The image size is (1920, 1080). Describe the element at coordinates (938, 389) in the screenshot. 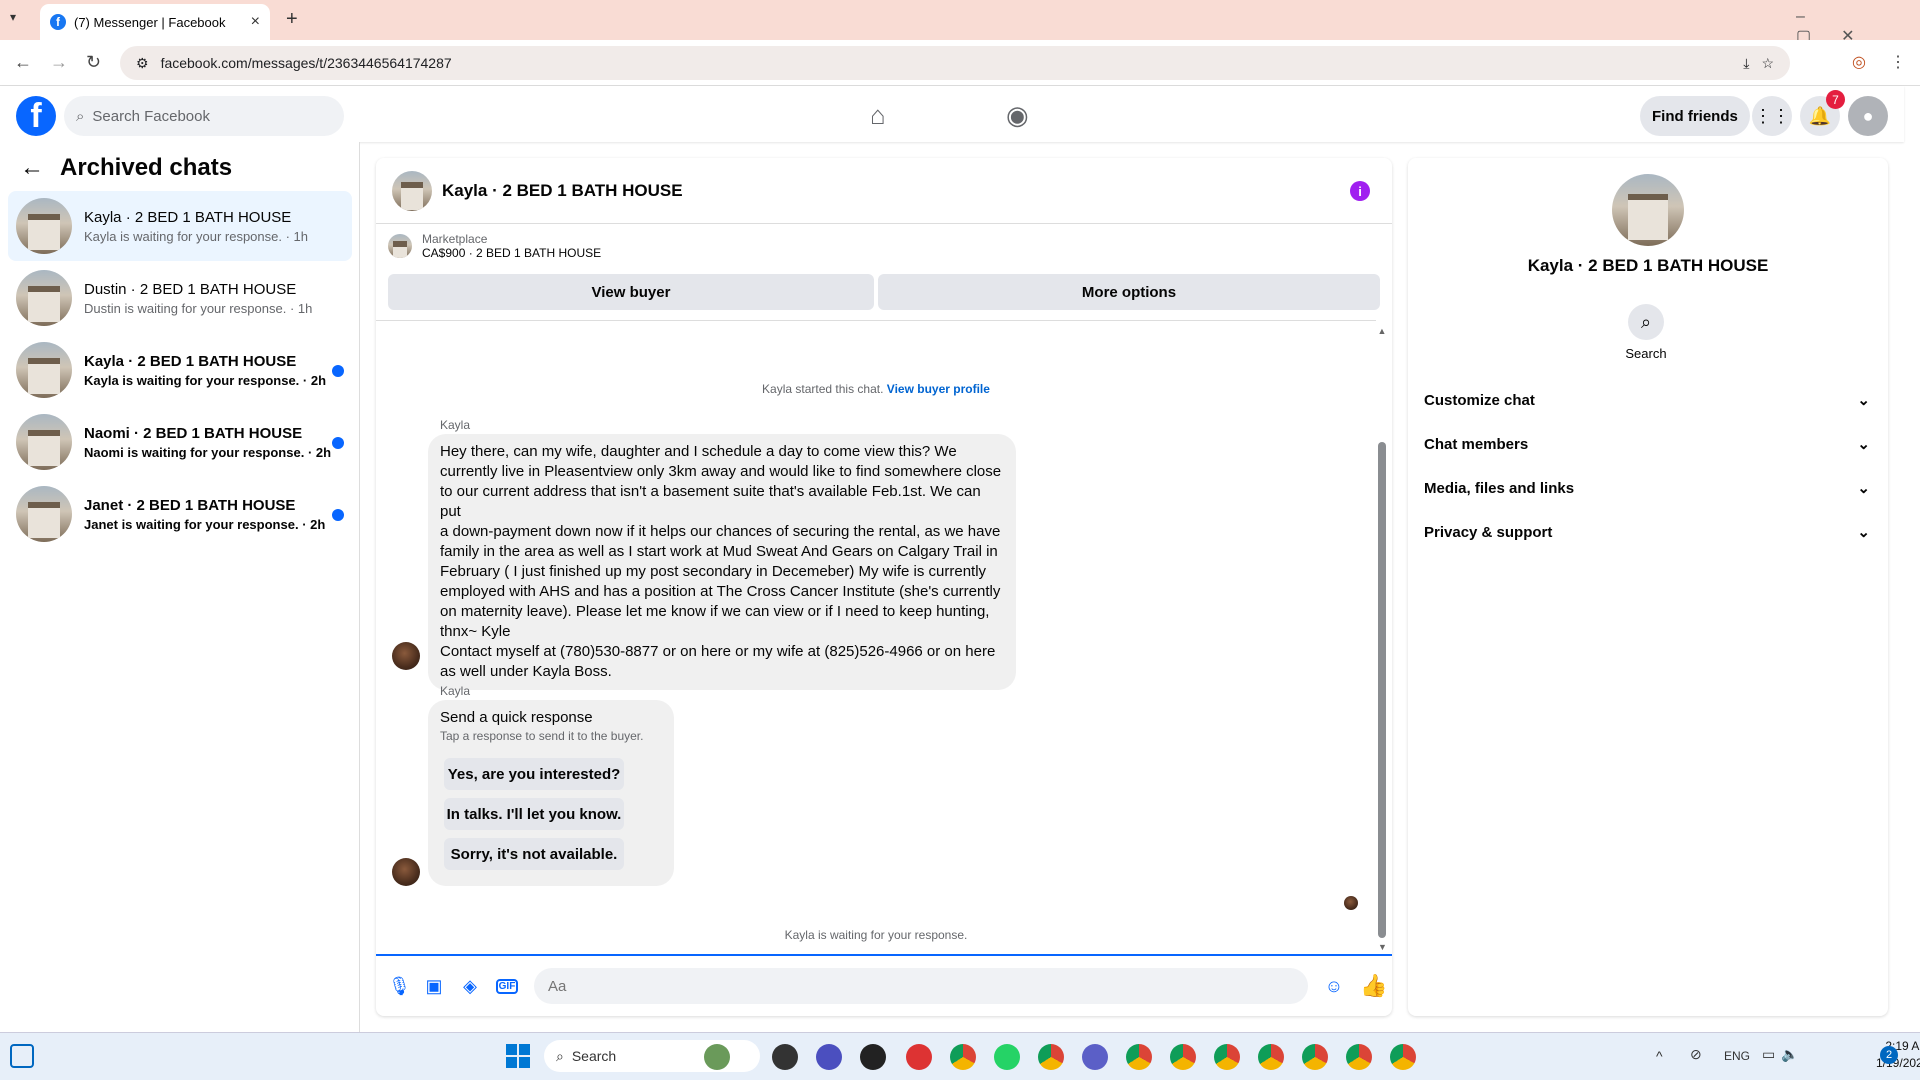

I see `view-buyer-profile-link: View buyer profile` at that location.